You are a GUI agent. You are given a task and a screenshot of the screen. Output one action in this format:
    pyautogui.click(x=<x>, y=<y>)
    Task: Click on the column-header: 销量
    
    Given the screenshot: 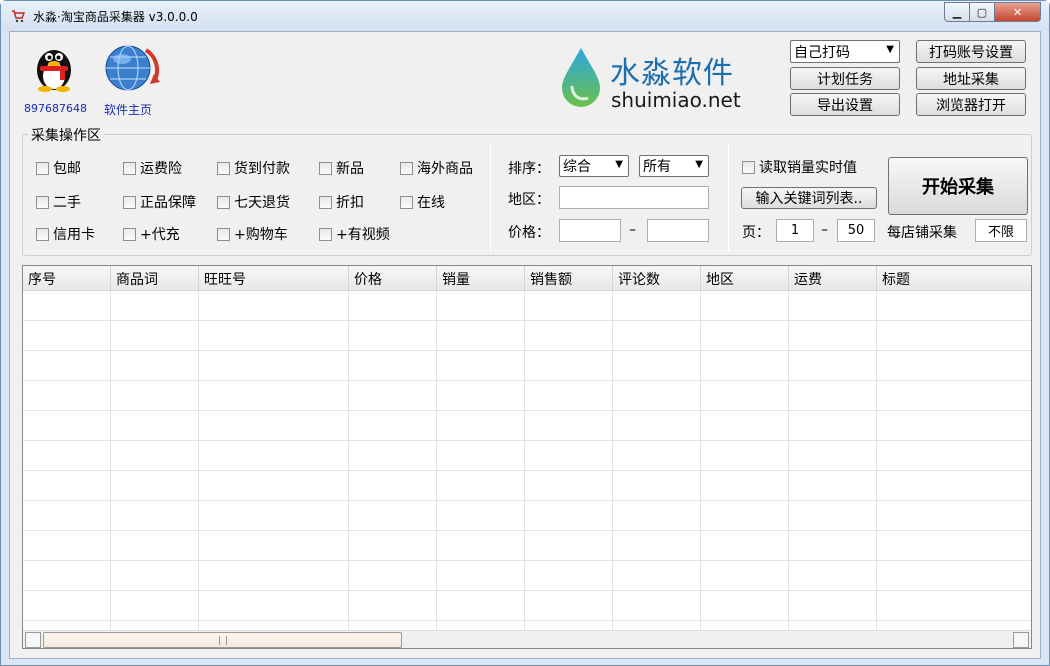 What is the action you would take?
    pyautogui.click(x=481, y=278)
    